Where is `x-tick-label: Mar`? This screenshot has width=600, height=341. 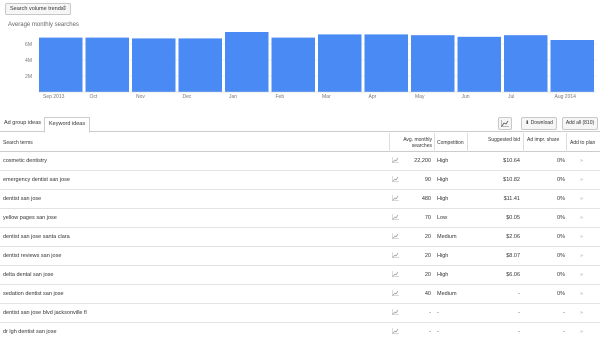
x-tick-label: Mar is located at coordinates (326, 97).